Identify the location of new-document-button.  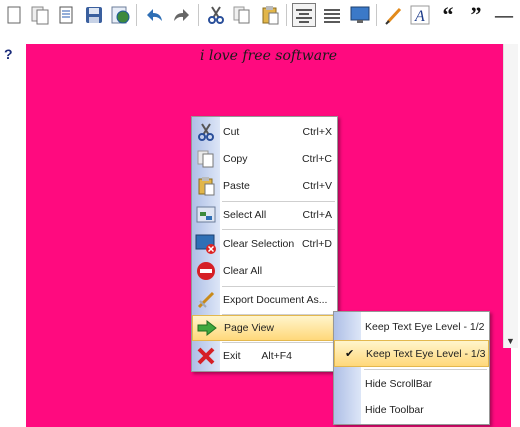
(14, 15).